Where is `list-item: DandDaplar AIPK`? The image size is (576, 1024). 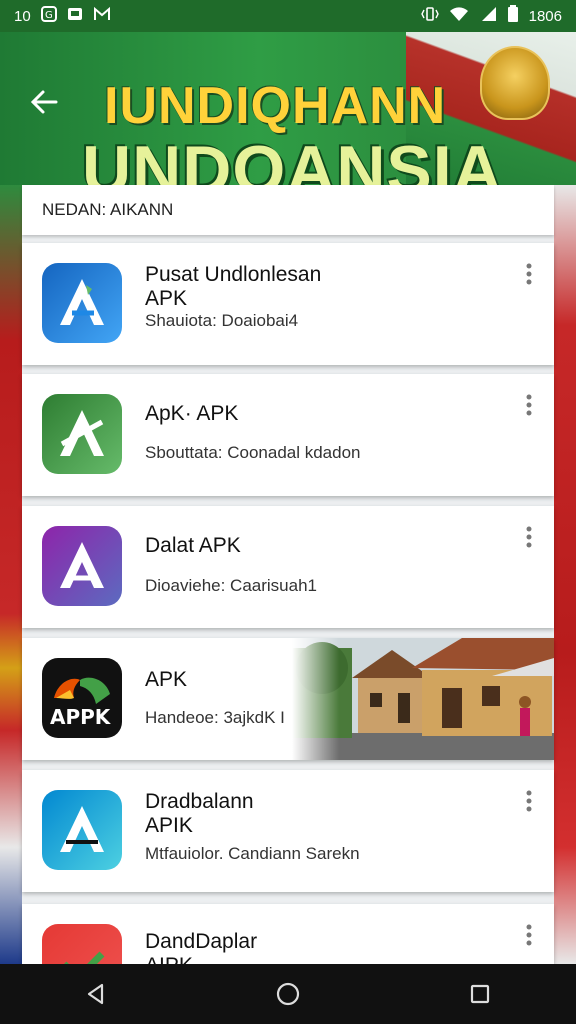
list-item: DandDaplar AIPK is located at coordinates (288, 934).